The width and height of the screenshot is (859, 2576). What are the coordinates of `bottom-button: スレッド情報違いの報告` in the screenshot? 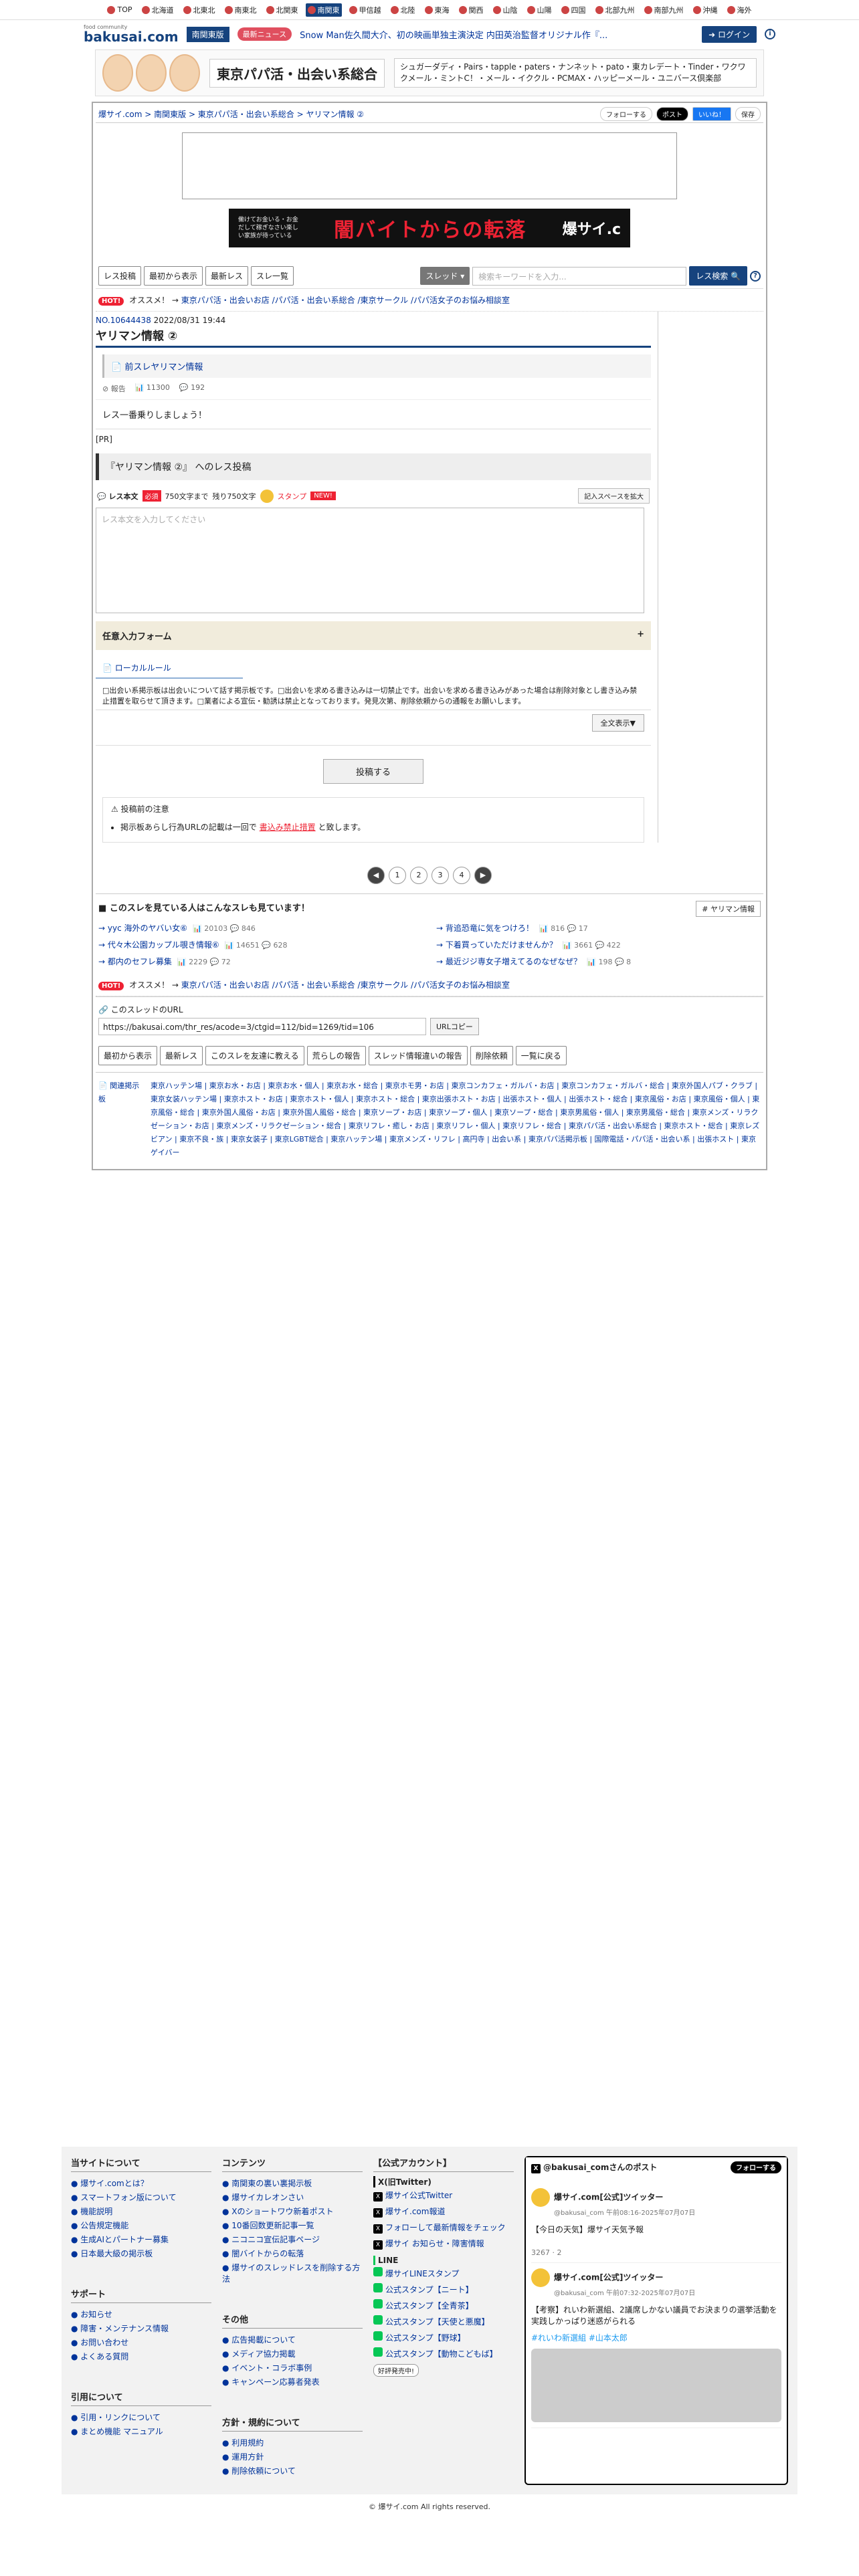 It's located at (418, 1055).